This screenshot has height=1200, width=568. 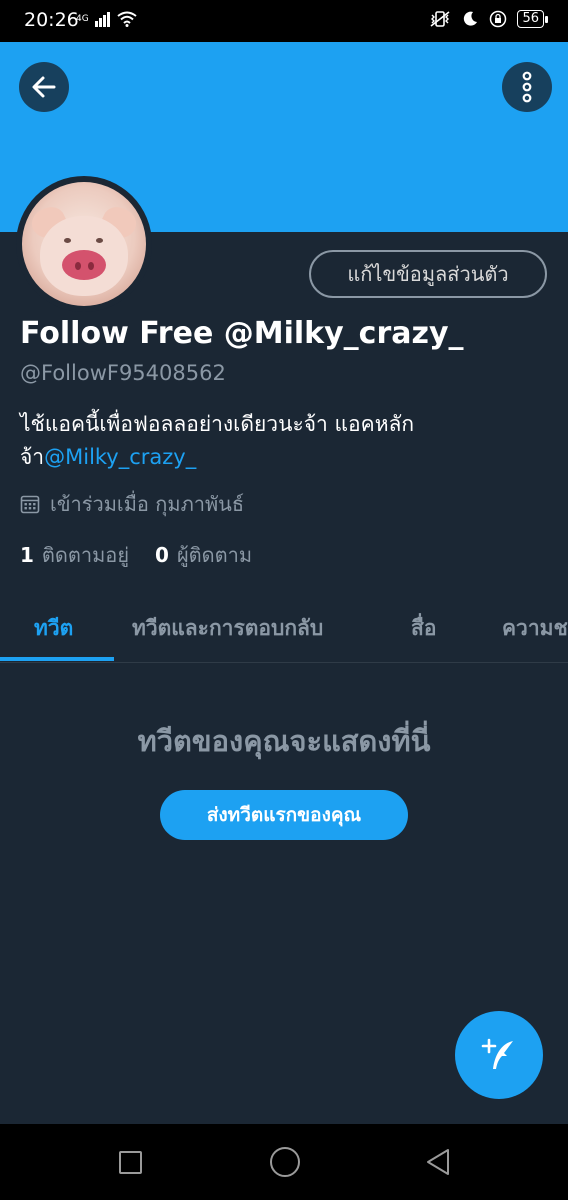 I want to click on moon-icon, so click(x=471, y=18).